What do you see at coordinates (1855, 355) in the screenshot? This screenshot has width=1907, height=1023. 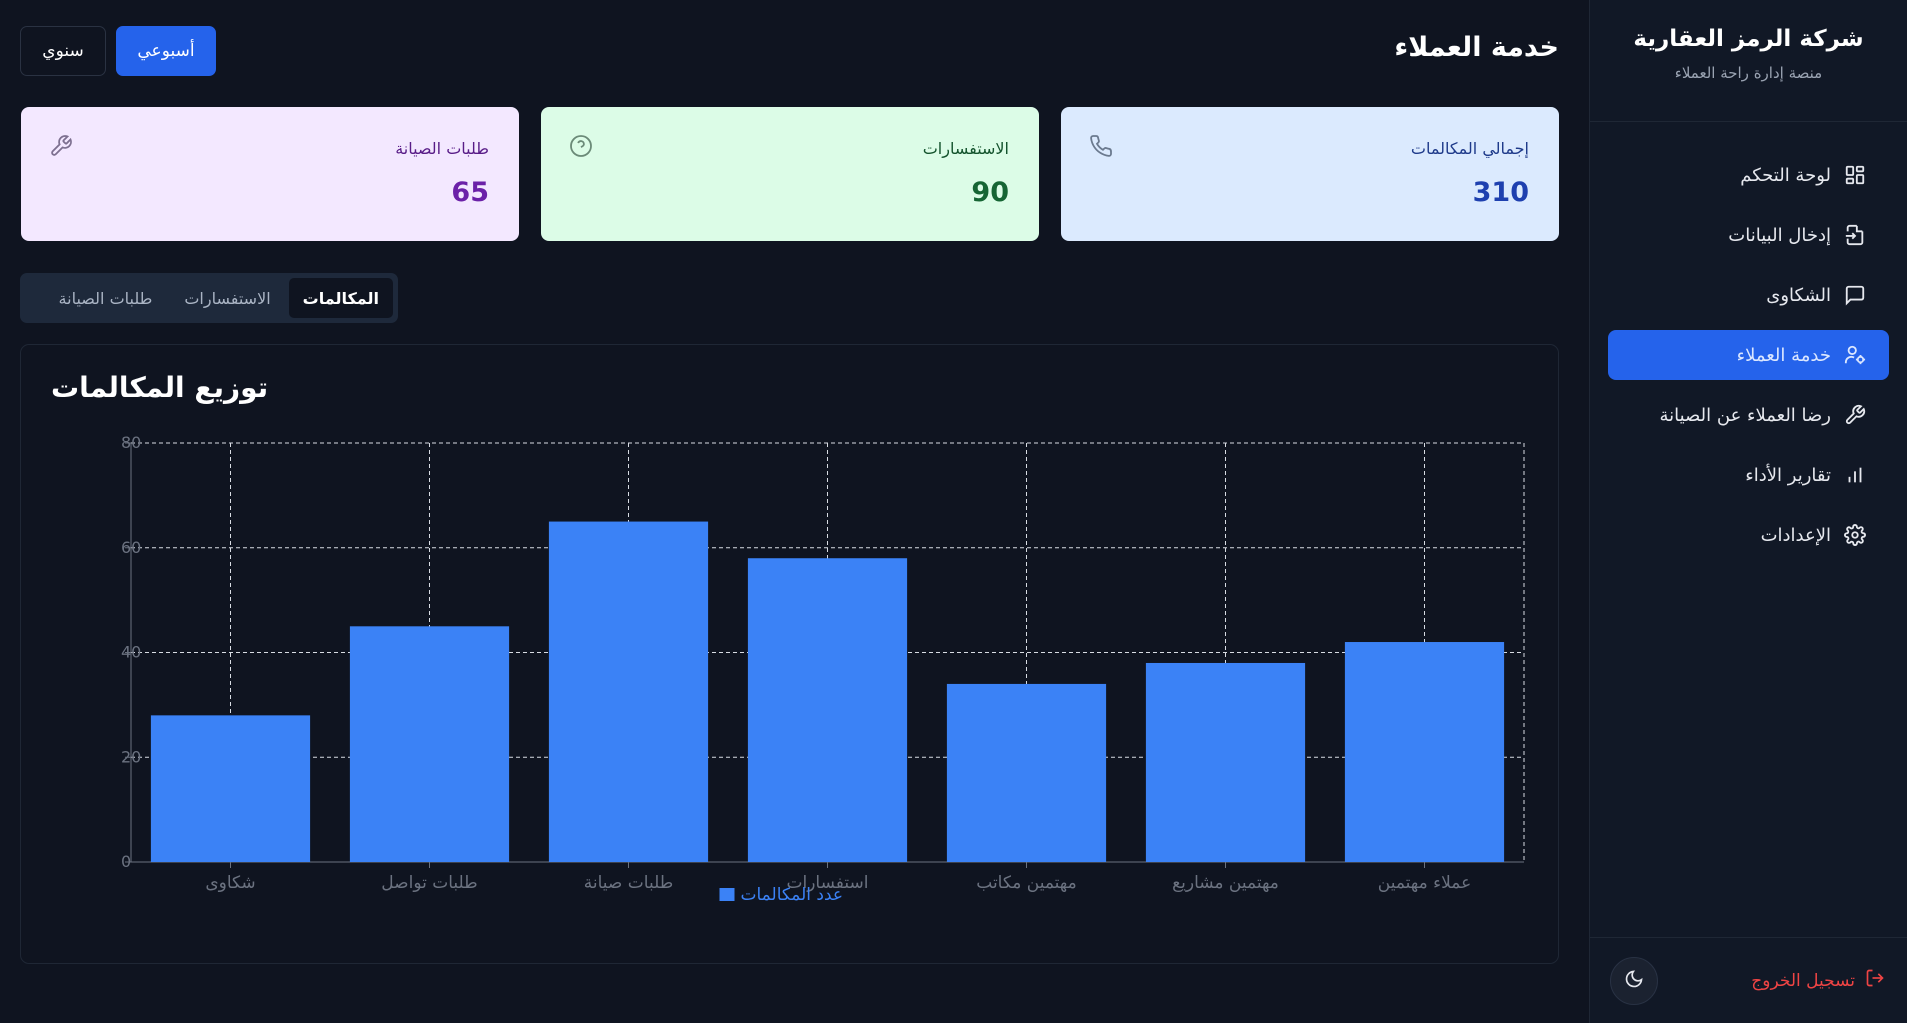 I see `user-cog-icon` at bounding box center [1855, 355].